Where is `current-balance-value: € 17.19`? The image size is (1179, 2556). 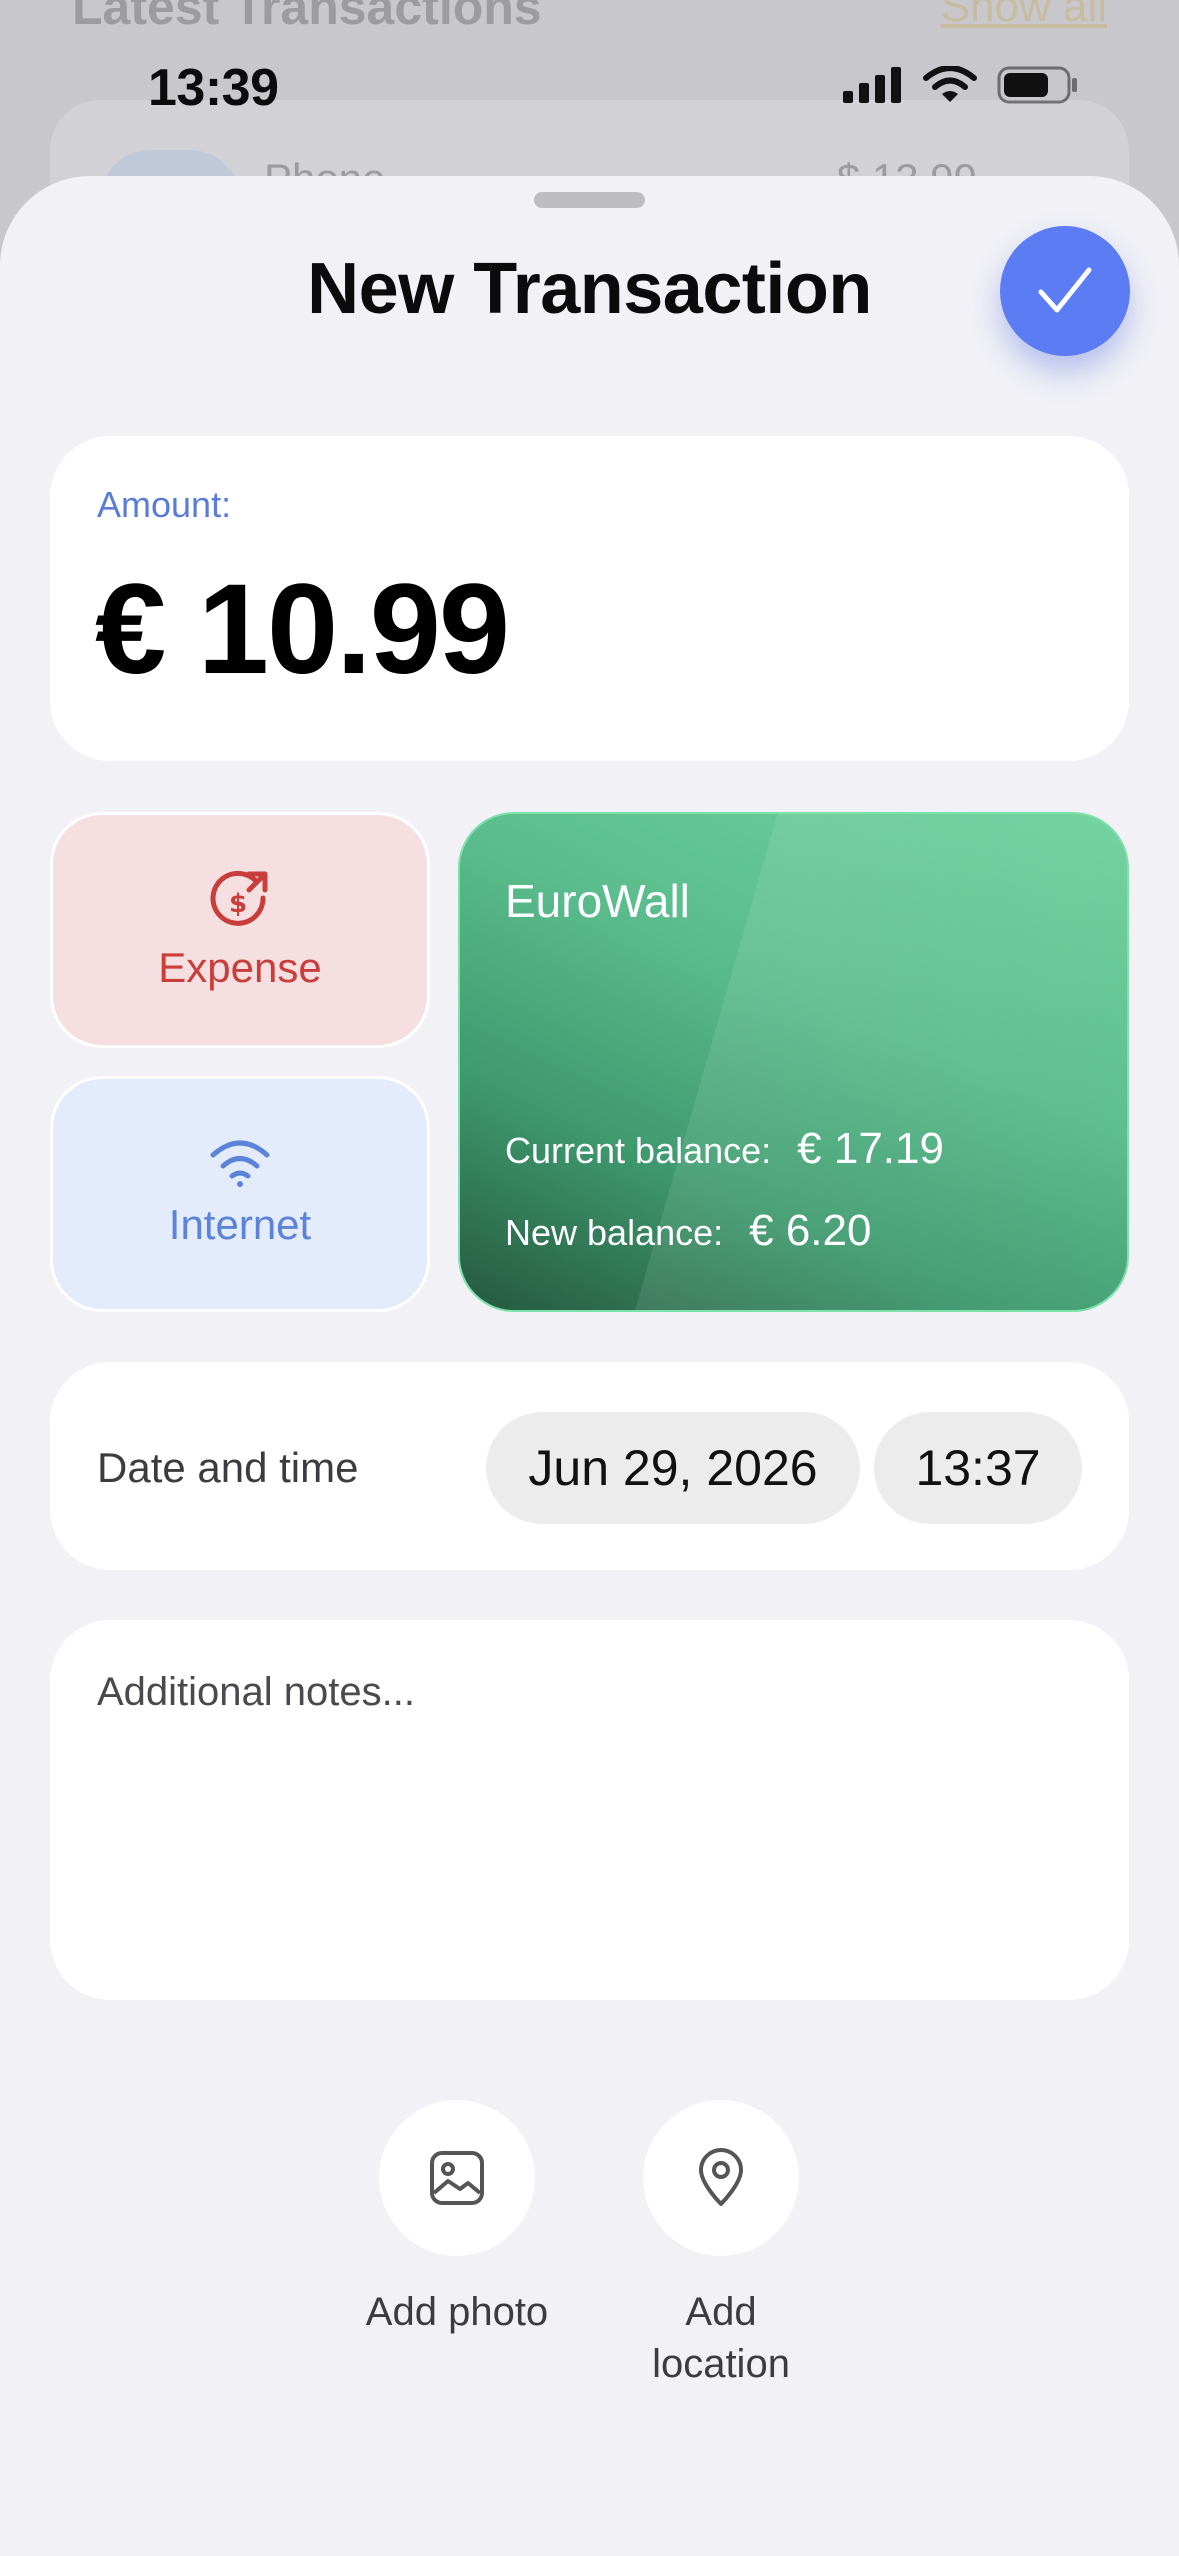 current-balance-value: € 17.19 is located at coordinates (870, 1148).